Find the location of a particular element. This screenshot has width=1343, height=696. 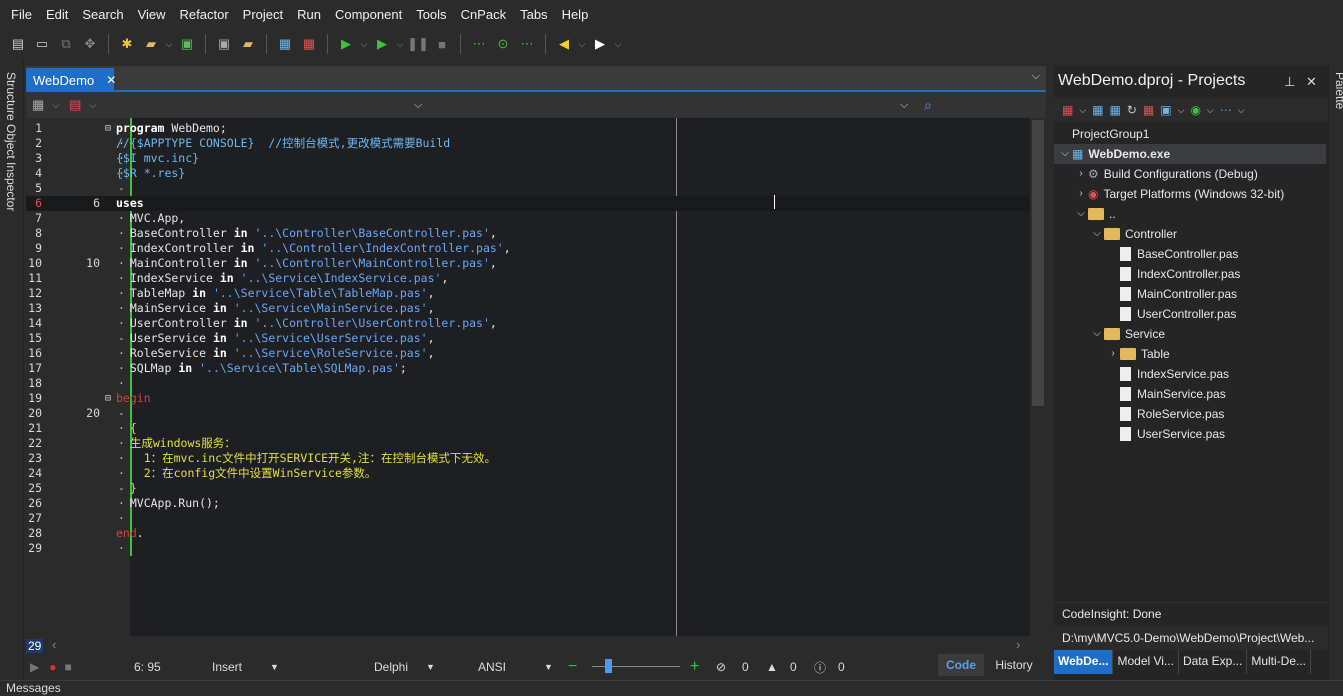

code-line: 6 6 · uses is located at coordinates (528, 203).